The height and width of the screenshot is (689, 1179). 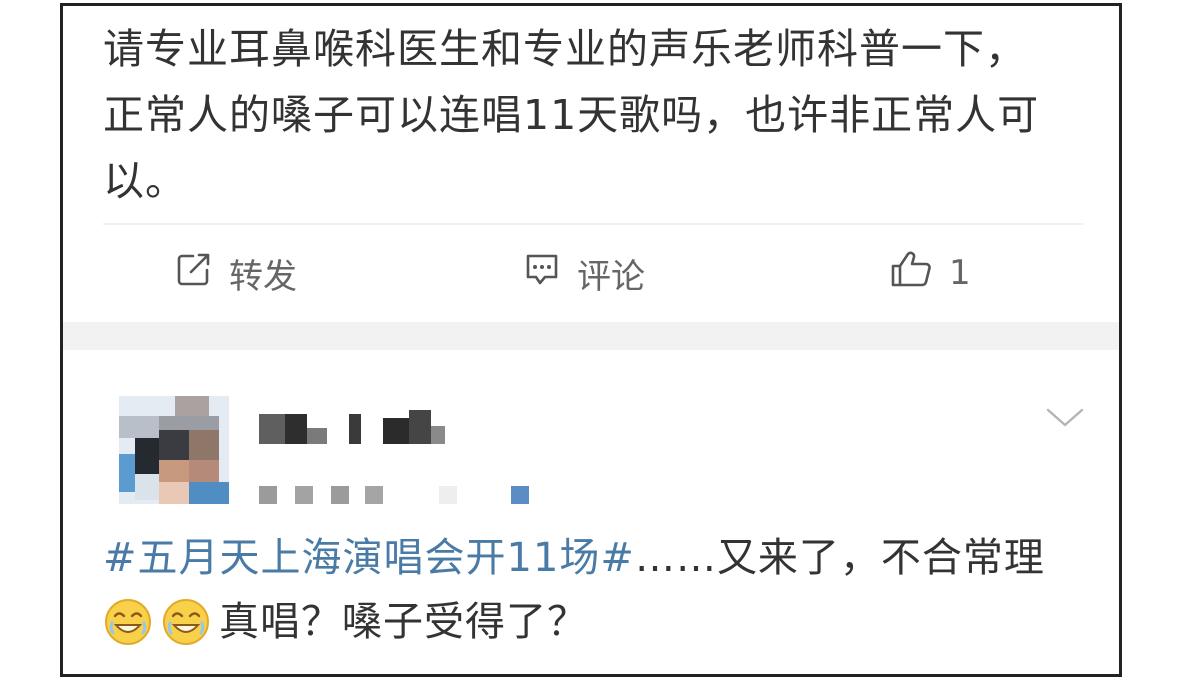 I want to click on thumbs-up-icon, so click(x=919, y=273).